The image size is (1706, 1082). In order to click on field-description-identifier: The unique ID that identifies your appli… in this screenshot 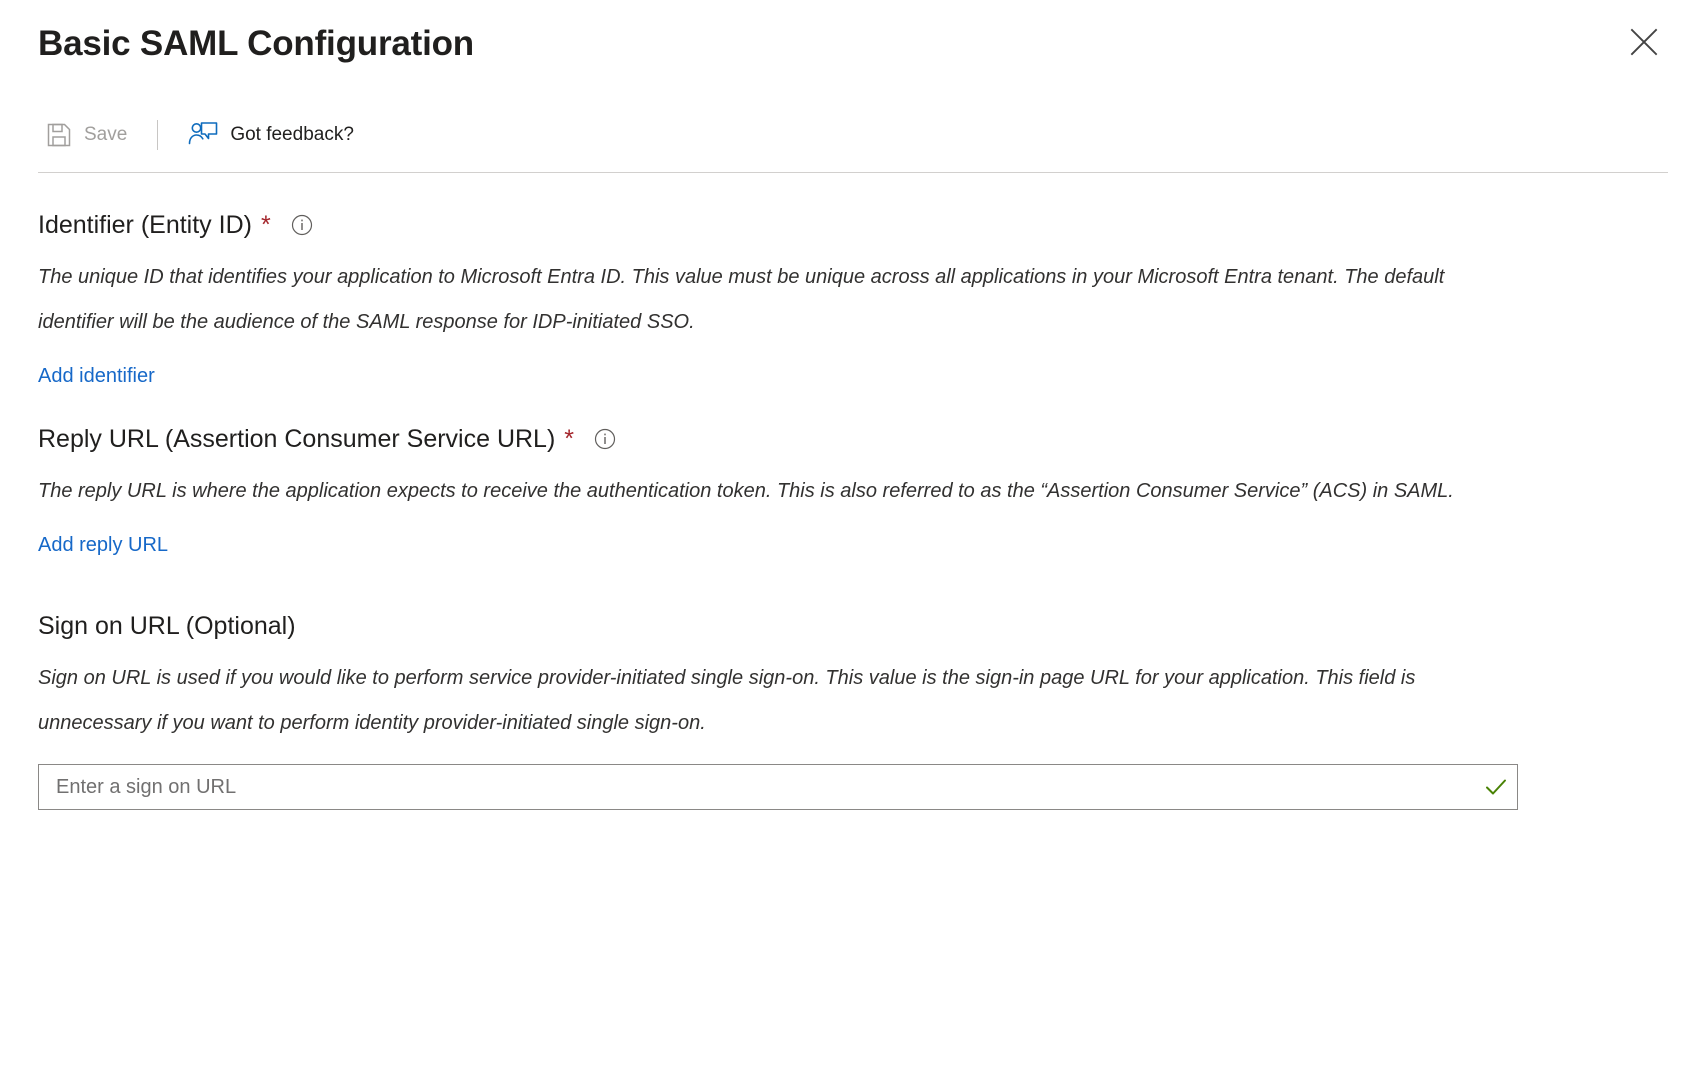, I will do `click(741, 299)`.